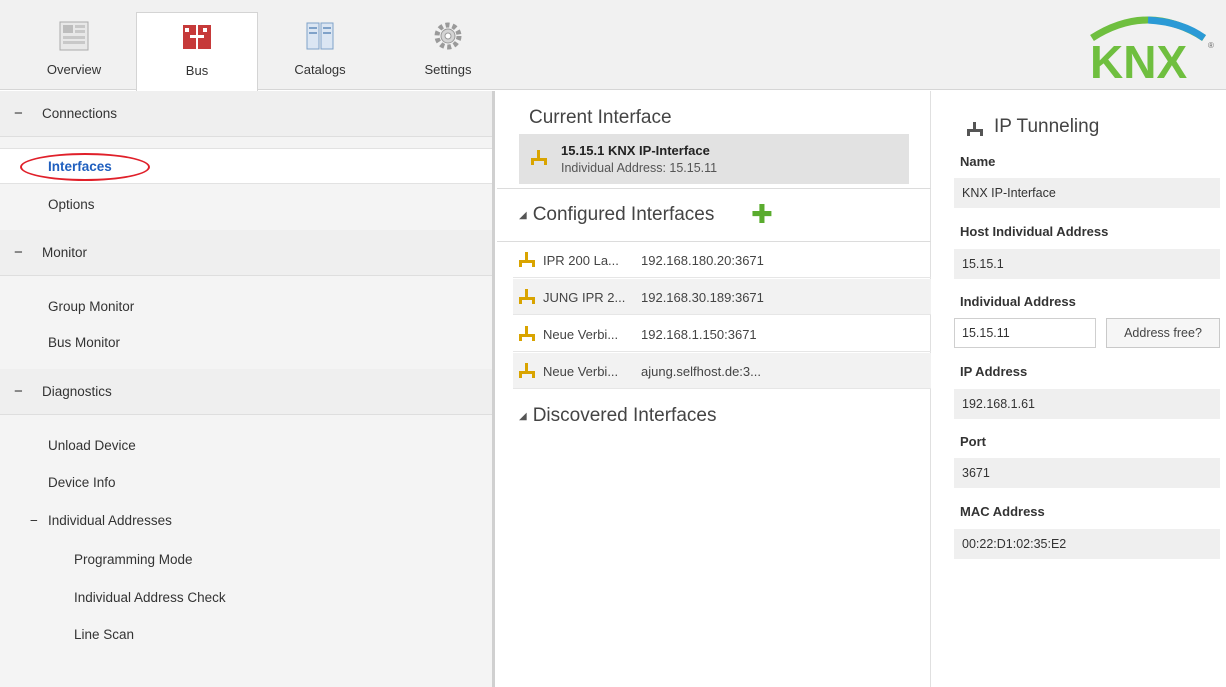 This screenshot has width=1226, height=687. What do you see at coordinates (246, 307) in the screenshot?
I see `nav-item-group-monitor: Group Monitor` at bounding box center [246, 307].